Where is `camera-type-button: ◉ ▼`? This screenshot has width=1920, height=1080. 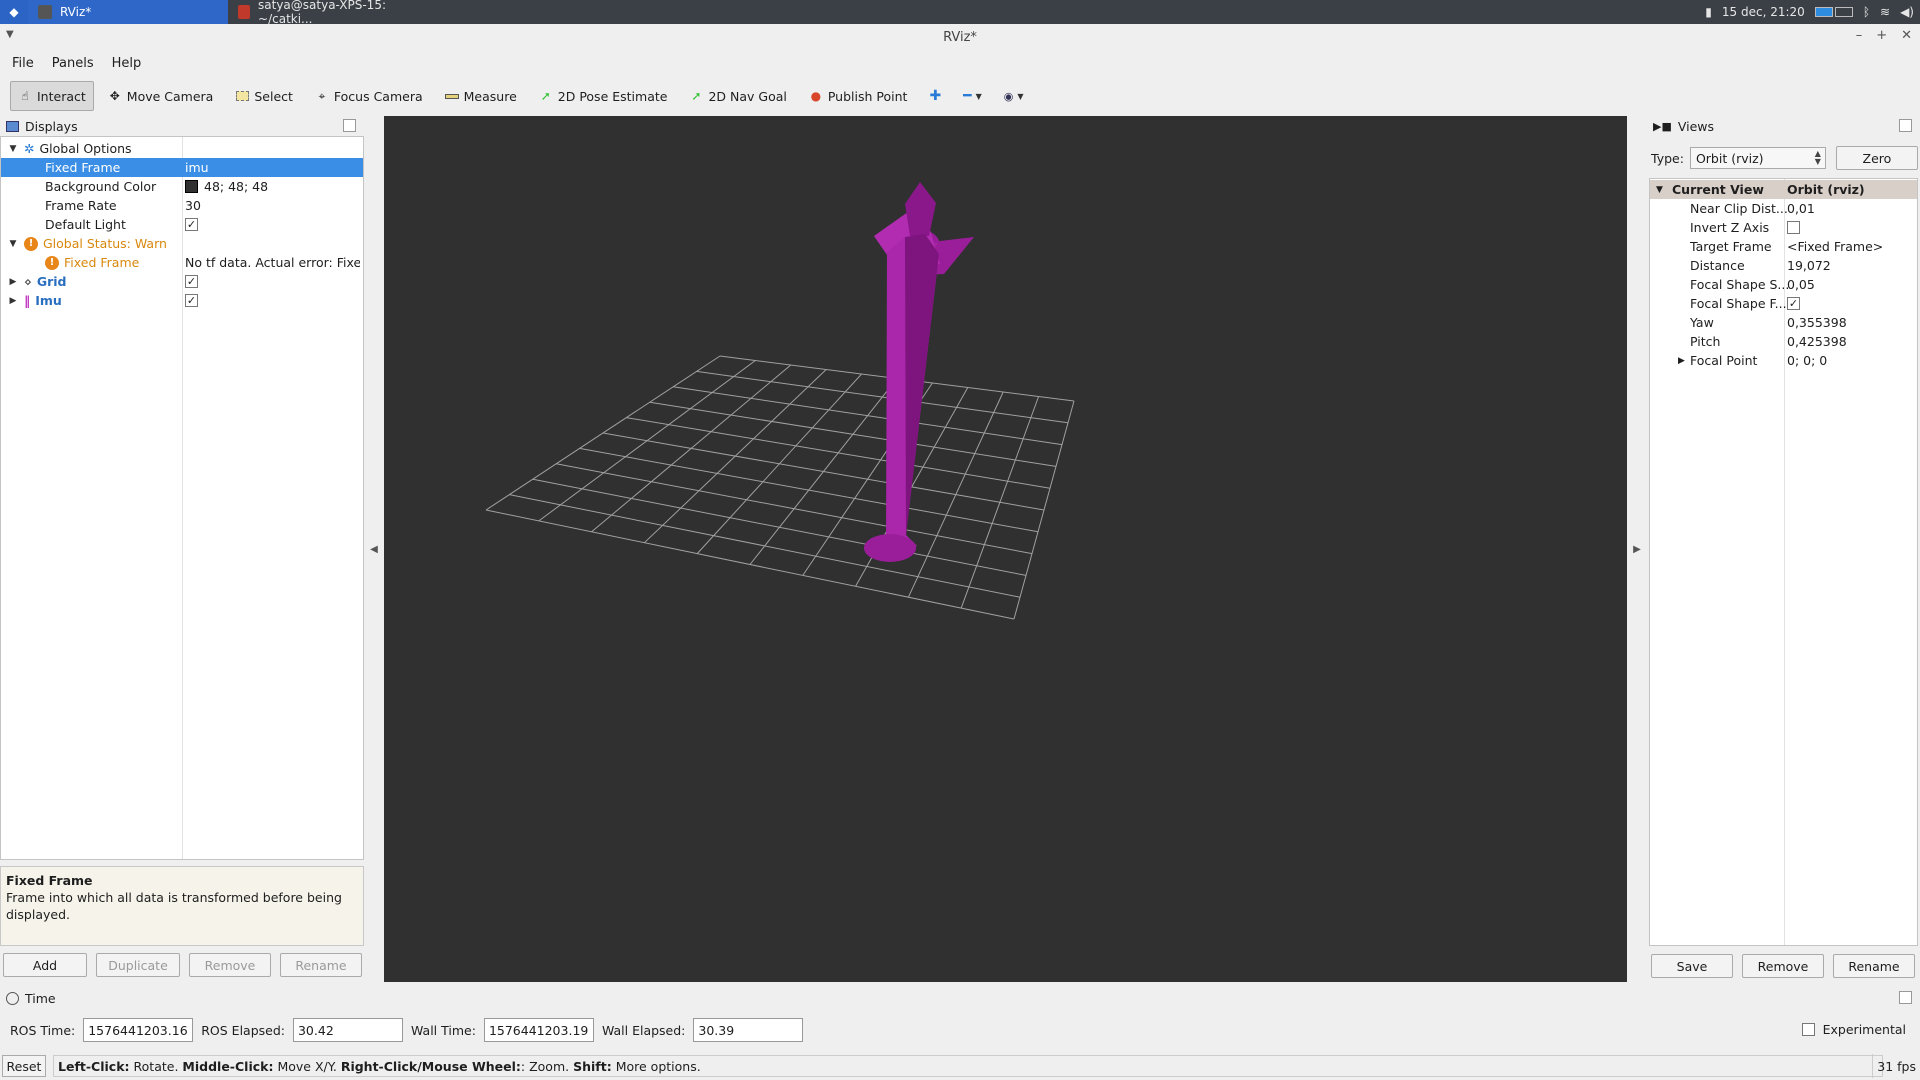 camera-type-button: ◉ ▼ is located at coordinates (1014, 96).